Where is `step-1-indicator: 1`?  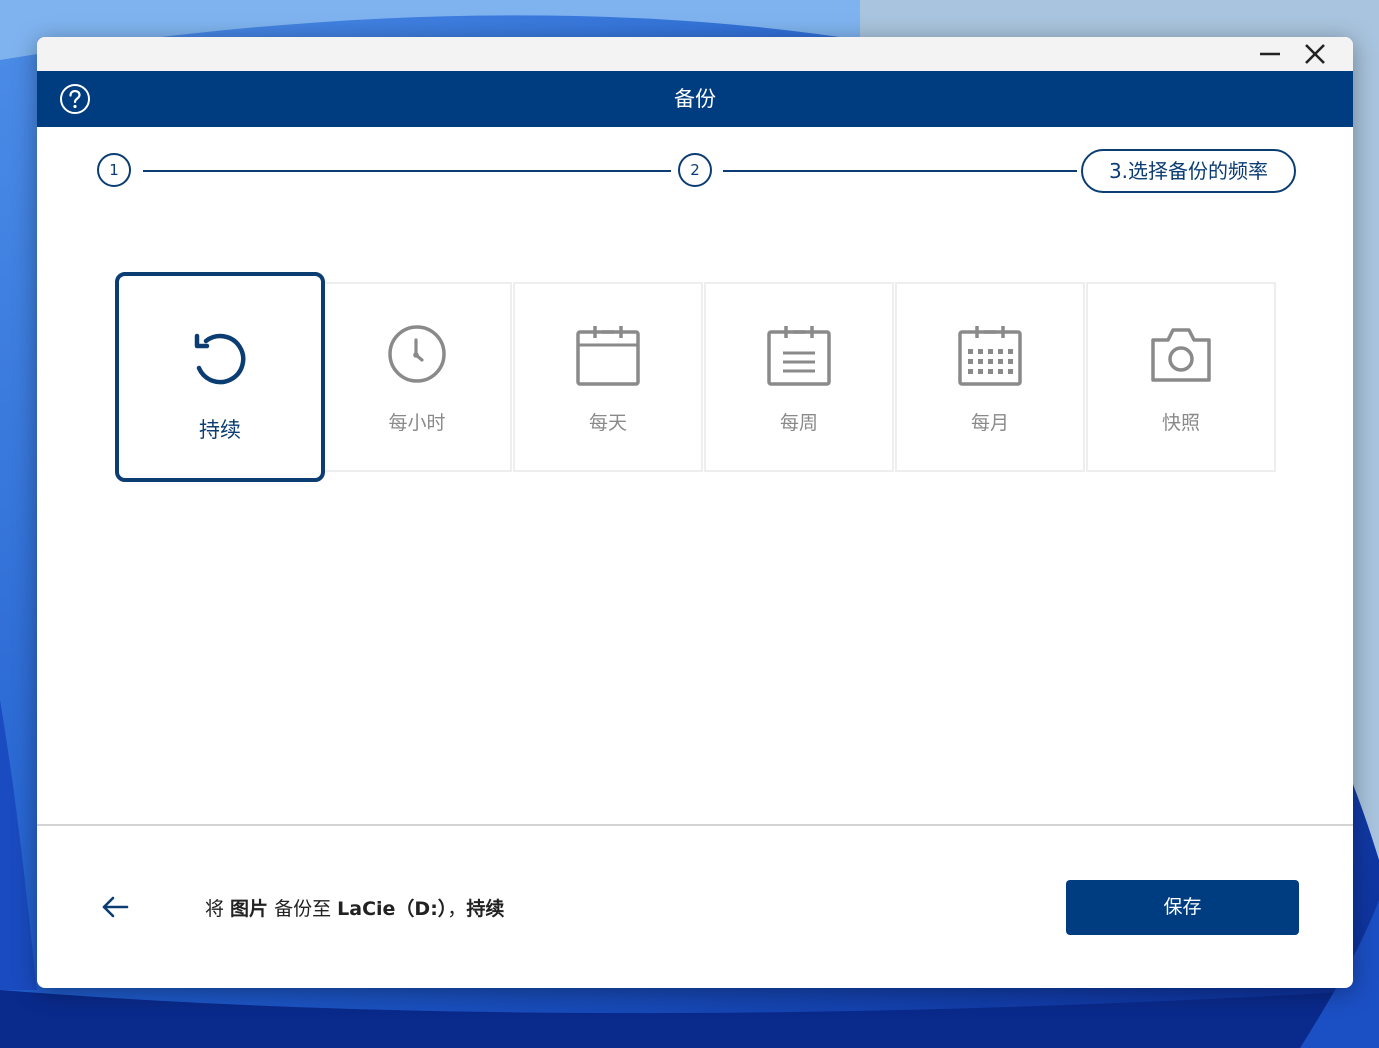
step-1-indicator: 1 is located at coordinates (114, 170).